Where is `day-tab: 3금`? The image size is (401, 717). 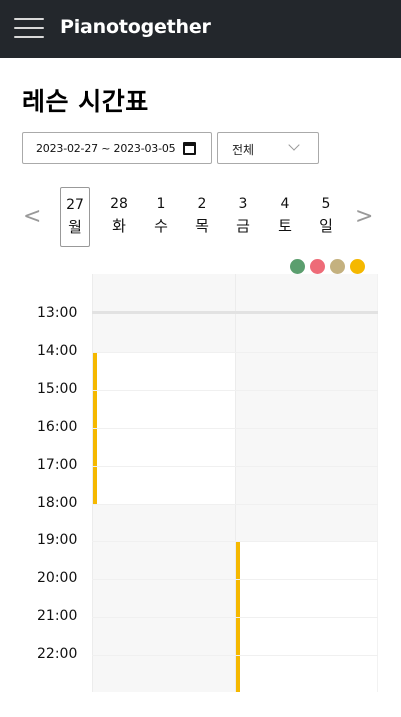 day-tab: 3금 is located at coordinates (243, 217).